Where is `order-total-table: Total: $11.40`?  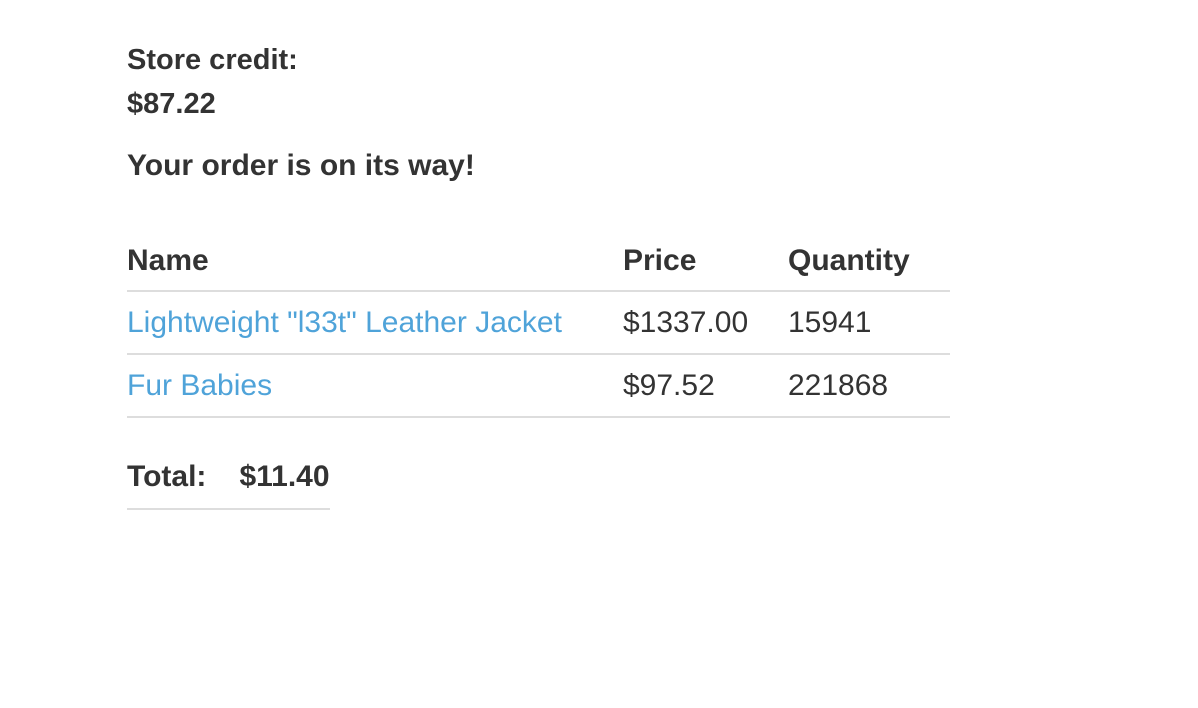 order-total-table: Total: $11.40 is located at coordinates (228, 485).